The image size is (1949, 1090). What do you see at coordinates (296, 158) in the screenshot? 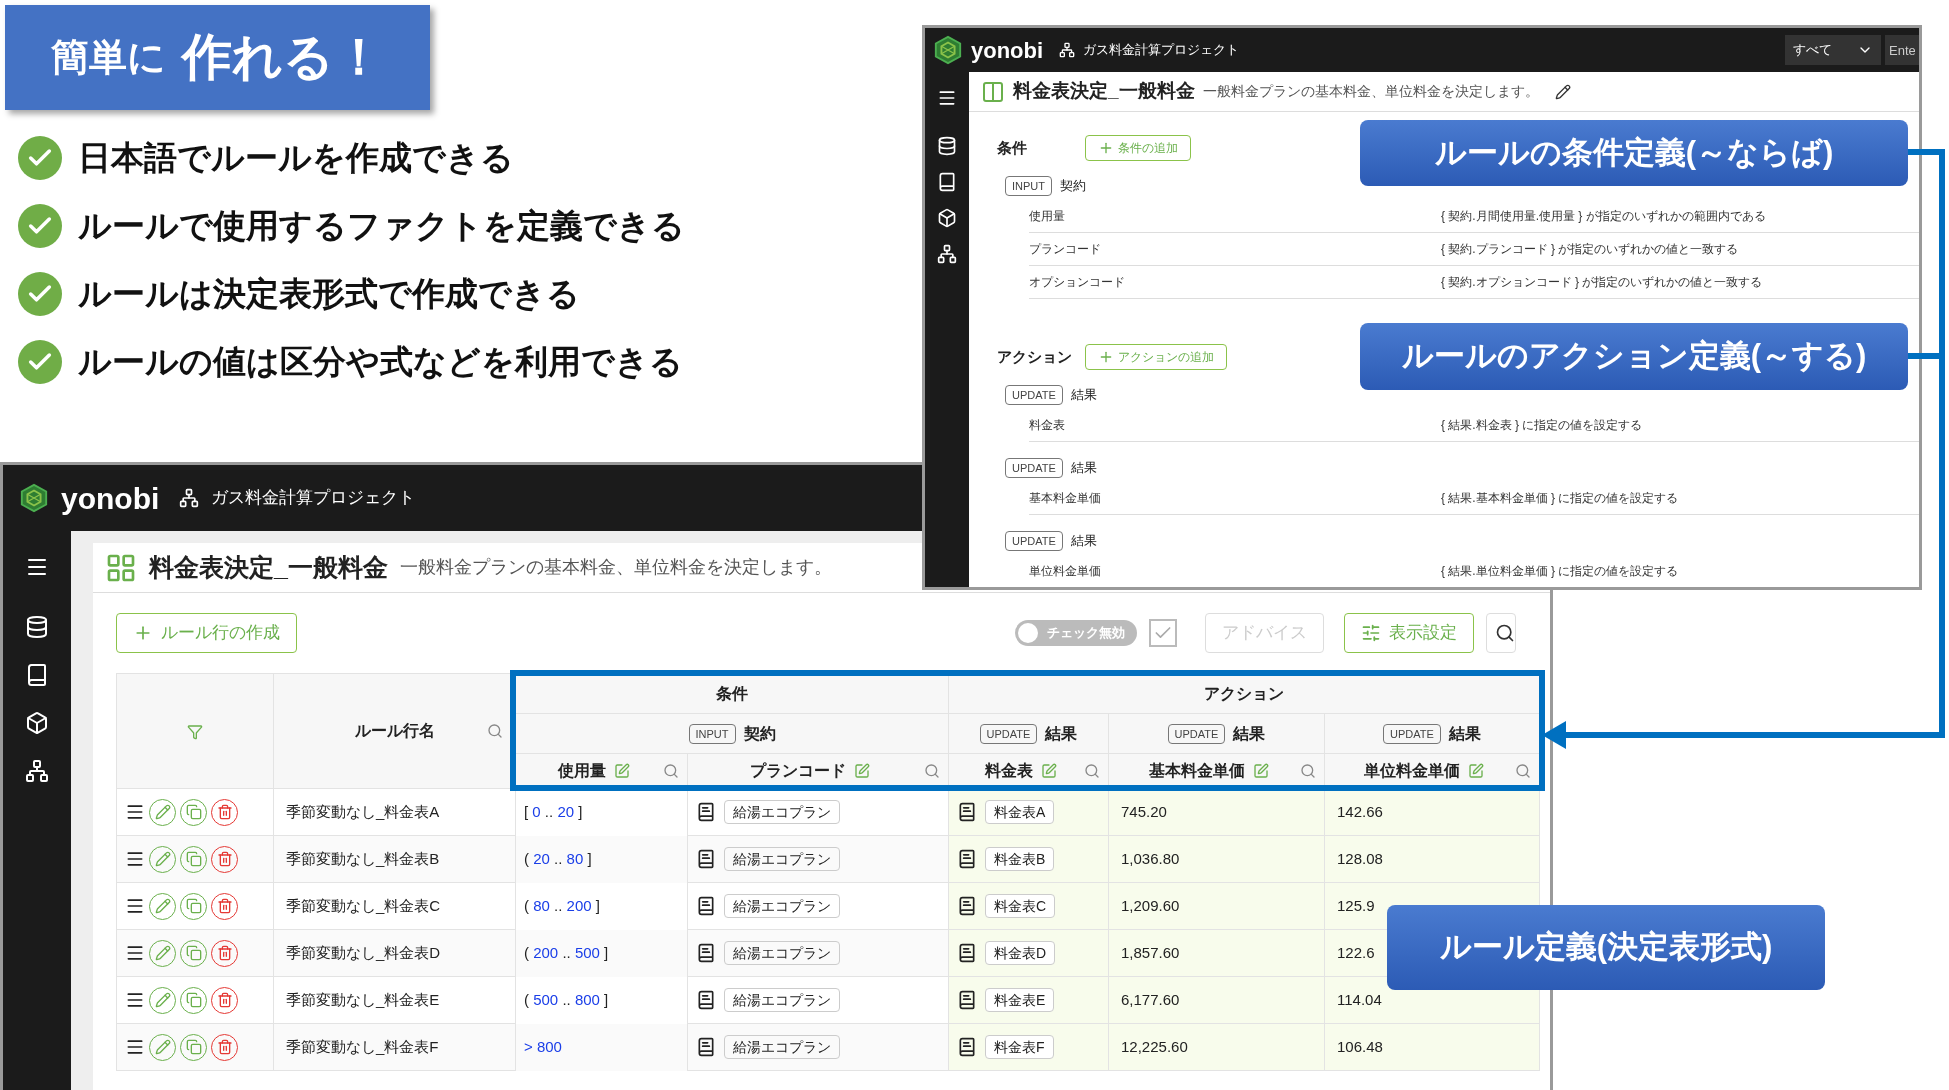
I see `feature-text: 日本語でルールを作成できる` at bounding box center [296, 158].